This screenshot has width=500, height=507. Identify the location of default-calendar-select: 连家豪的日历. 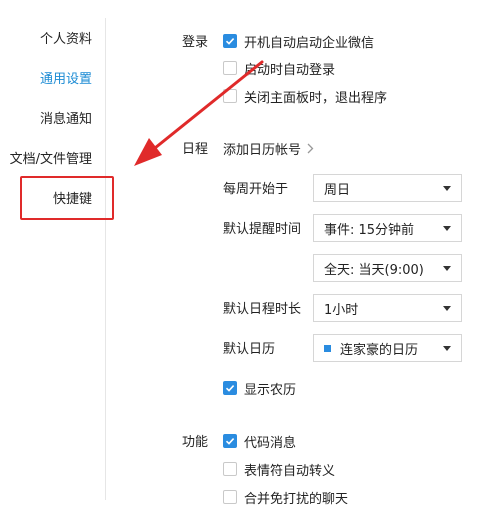
(387, 348).